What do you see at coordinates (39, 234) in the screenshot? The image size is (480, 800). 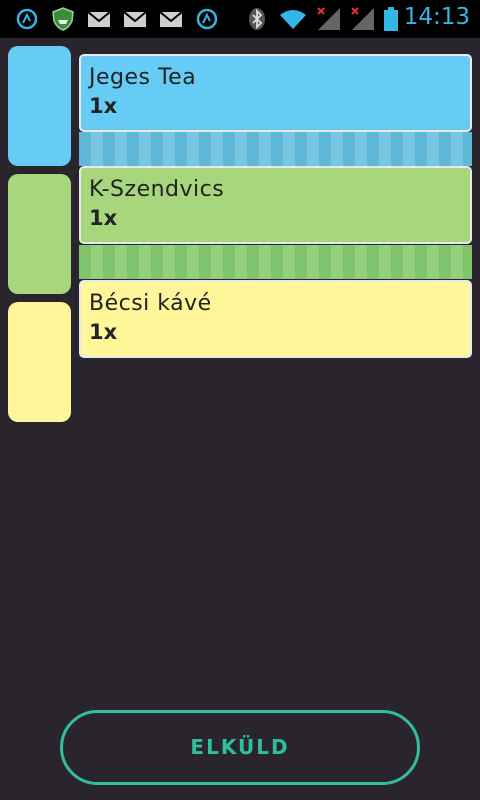 I see `category-tab-green` at bounding box center [39, 234].